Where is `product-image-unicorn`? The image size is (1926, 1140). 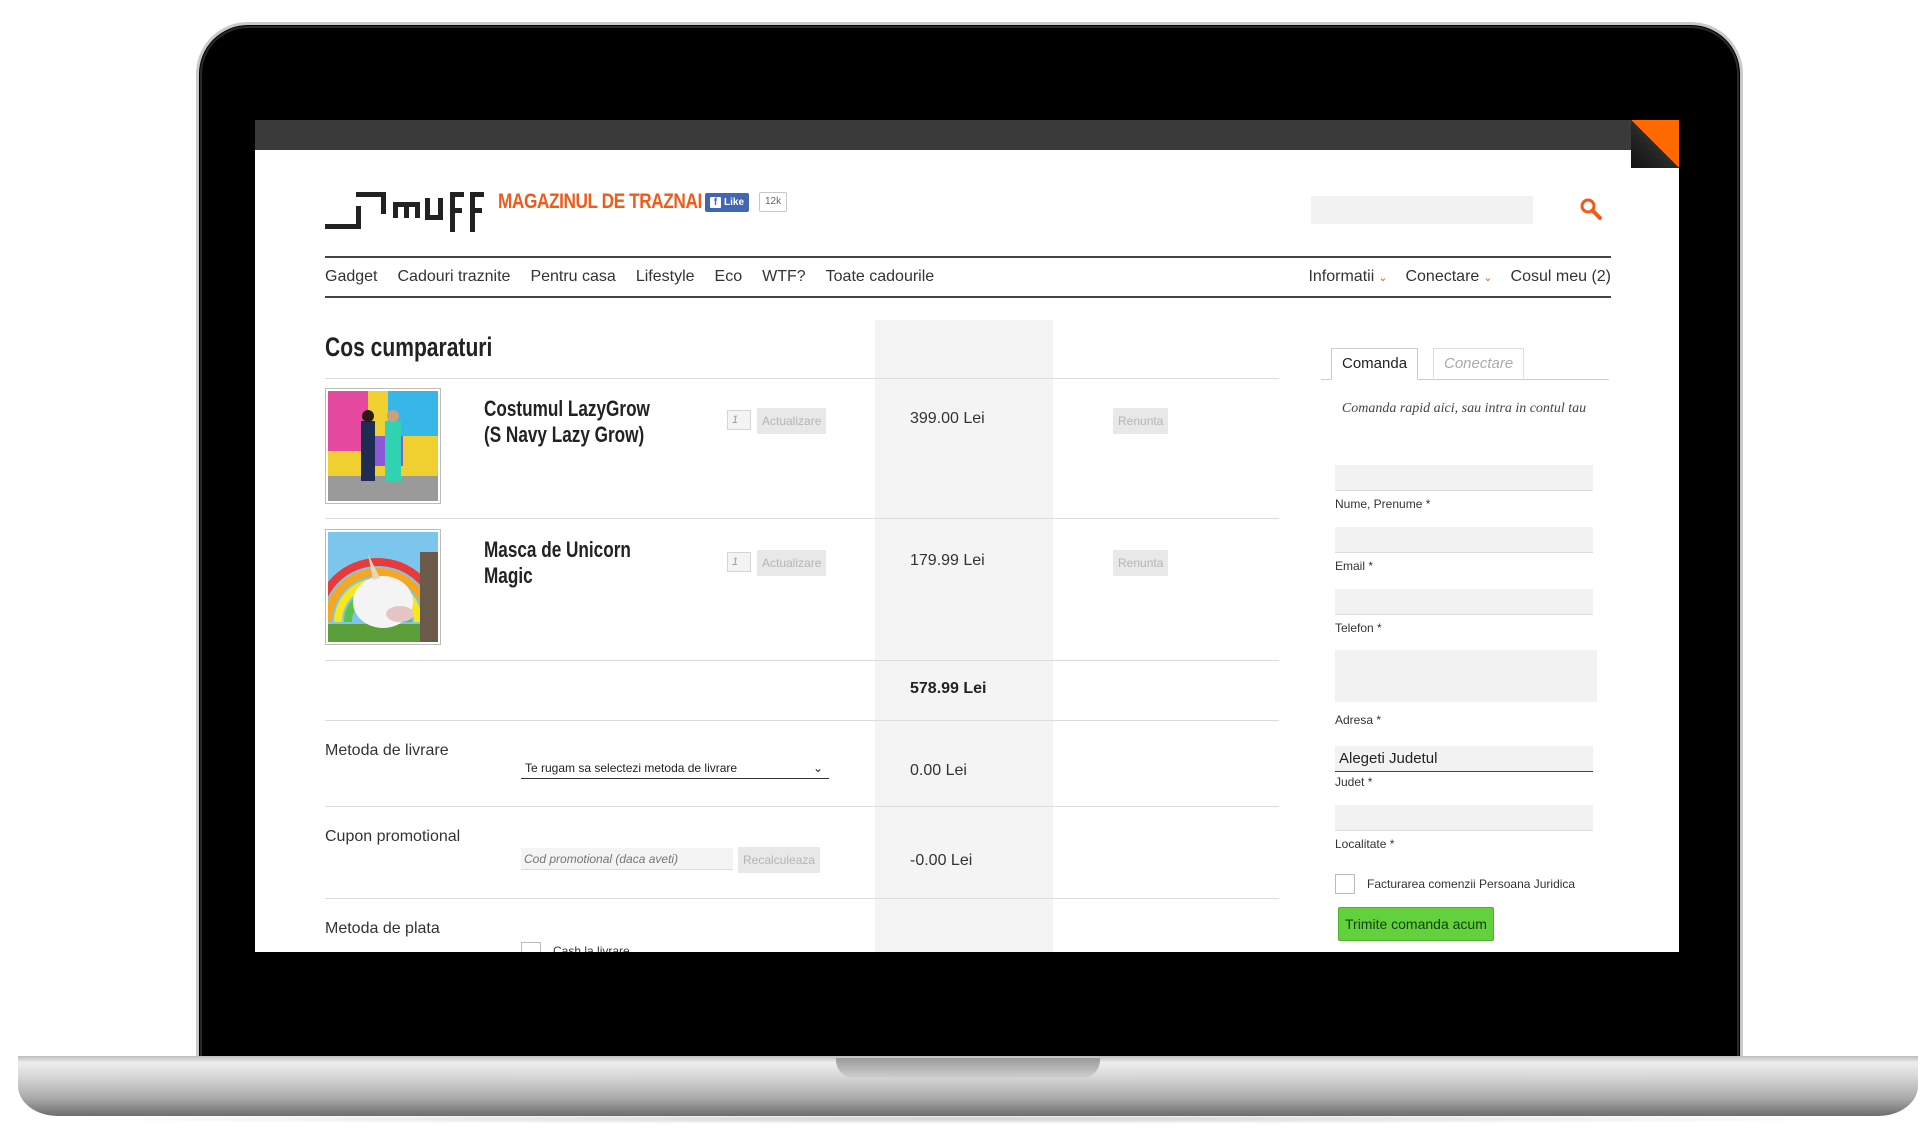 product-image-unicorn is located at coordinates (378, 587).